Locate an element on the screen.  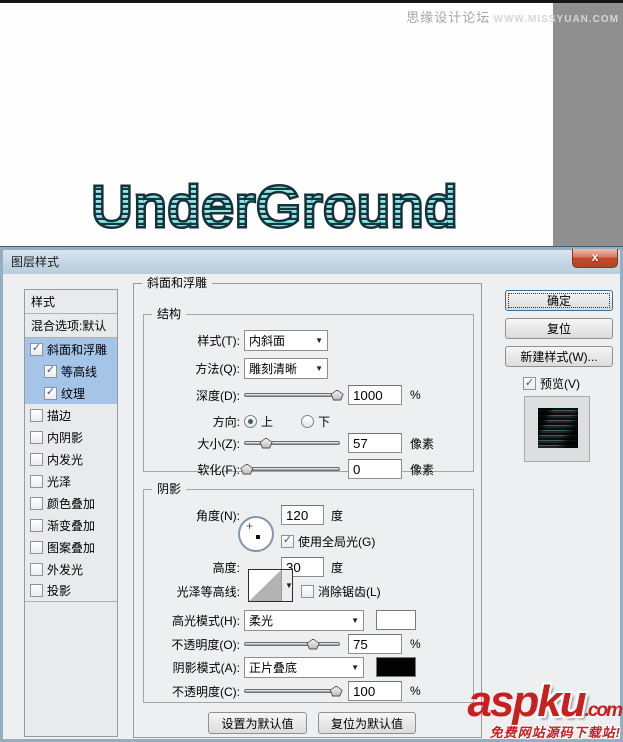
shadow-opacity-slider is located at coordinates (293, 691).